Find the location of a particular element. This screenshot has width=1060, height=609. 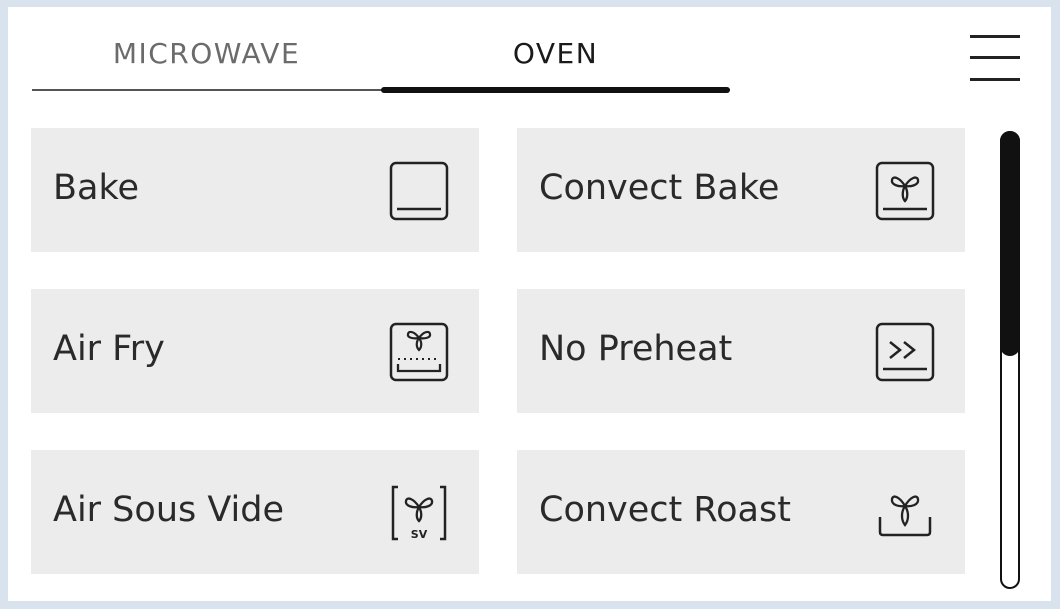

convect-bake-icon is located at coordinates (905, 191).